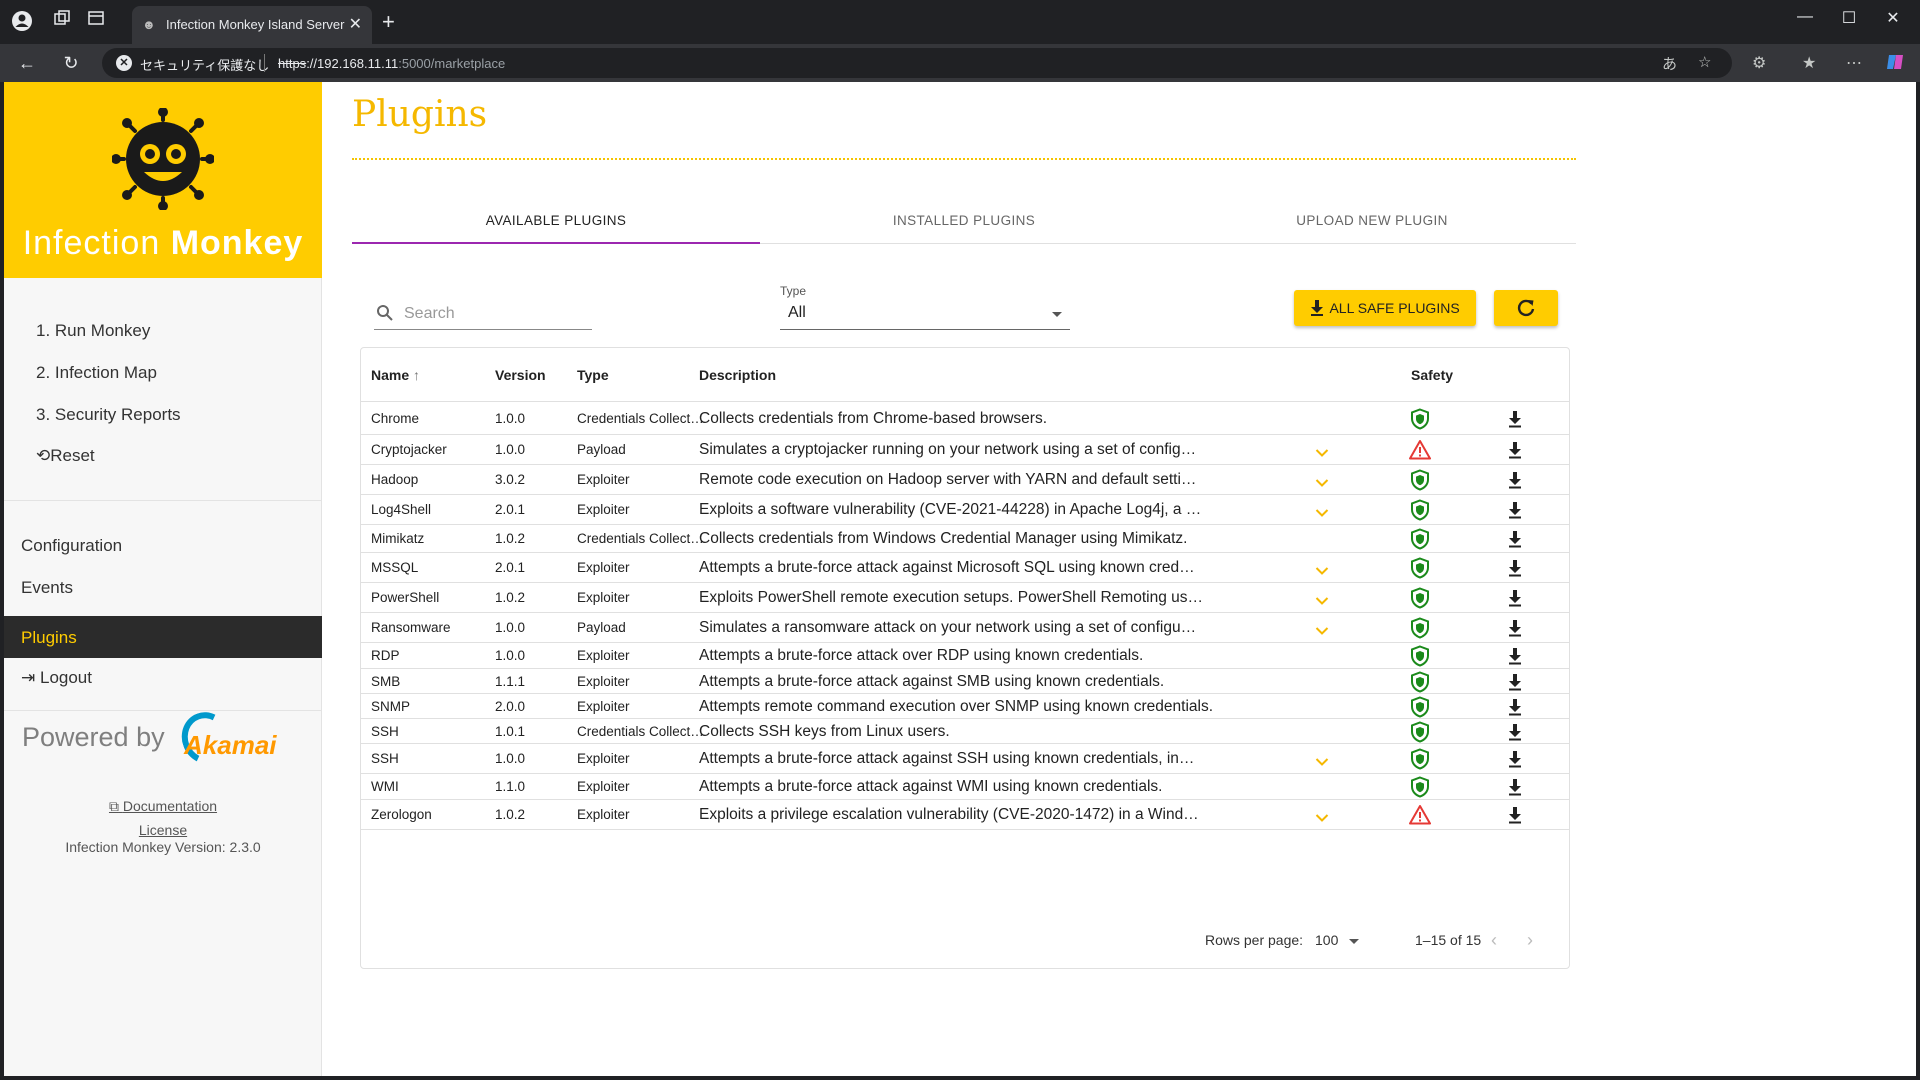  I want to click on translate-icon: あ, so click(1669, 63).